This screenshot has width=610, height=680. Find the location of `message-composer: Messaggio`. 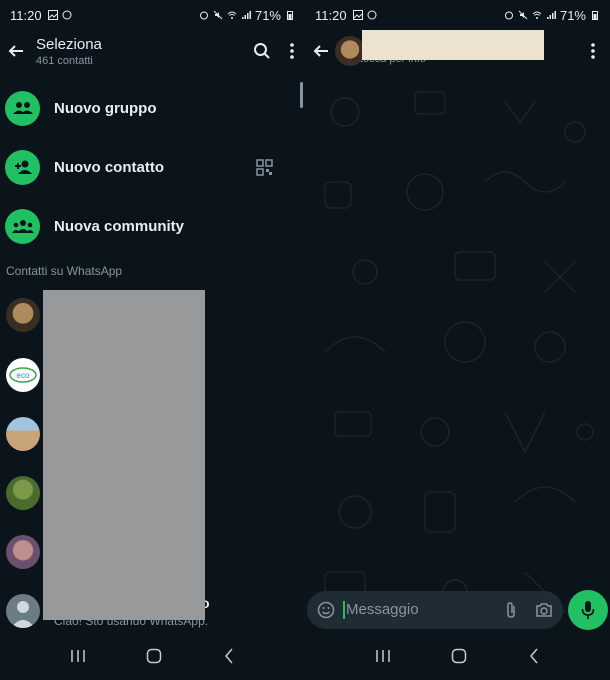

message-composer: Messaggio is located at coordinates (457, 609).